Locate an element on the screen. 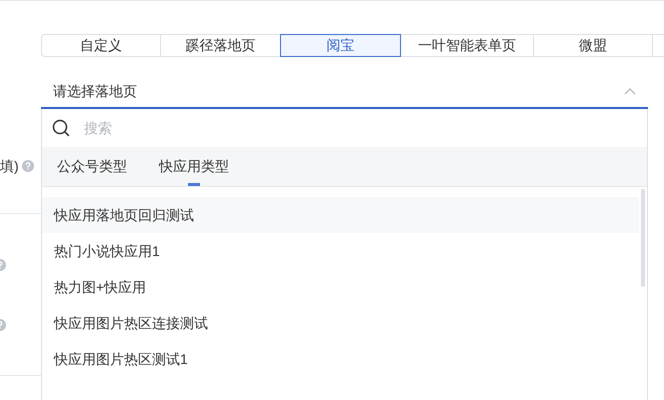  tab: 一叶智能表单页 is located at coordinates (467, 45).